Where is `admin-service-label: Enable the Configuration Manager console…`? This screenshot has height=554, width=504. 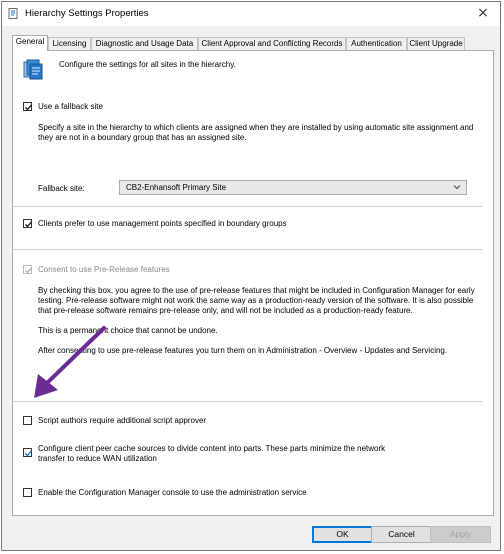 admin-service-label: Enable the Configuration Manager console… is located at coordinates (172, 492).